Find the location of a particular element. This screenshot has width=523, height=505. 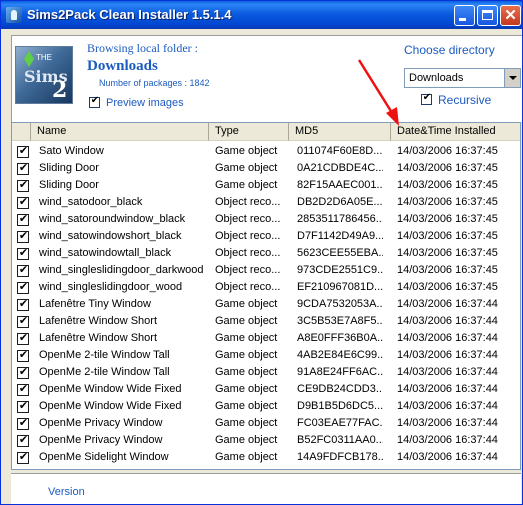

arrow-head is located at coordinates (392, 116).